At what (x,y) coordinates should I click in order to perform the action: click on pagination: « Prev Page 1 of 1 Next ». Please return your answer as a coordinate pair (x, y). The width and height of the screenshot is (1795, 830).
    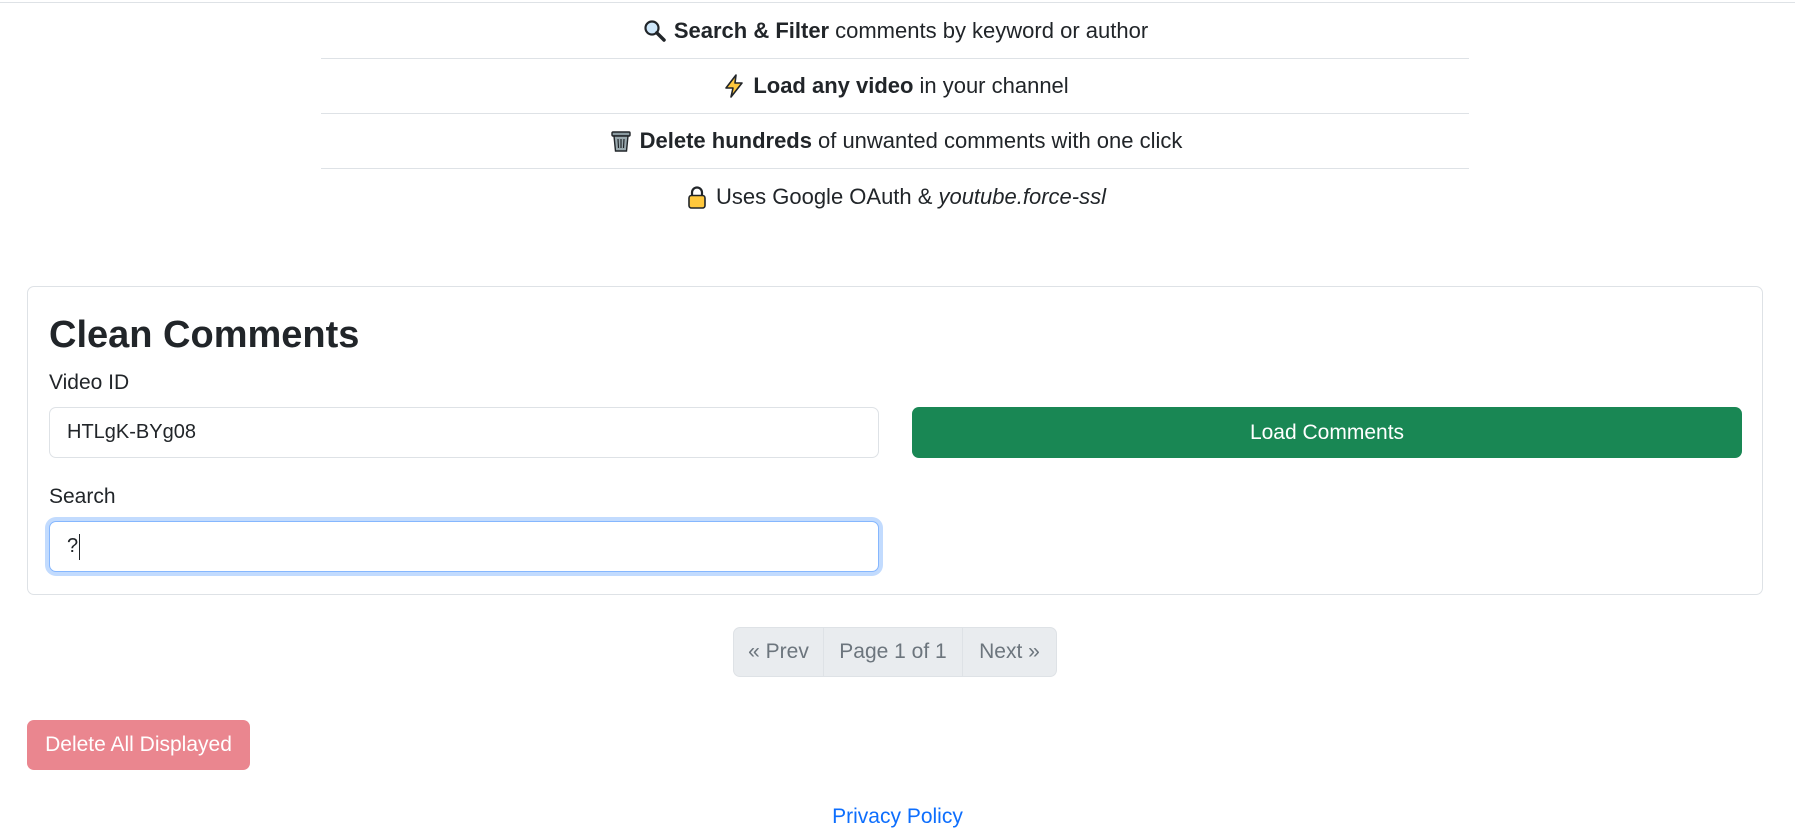
    Looking at the image, I should click on (895, 652).